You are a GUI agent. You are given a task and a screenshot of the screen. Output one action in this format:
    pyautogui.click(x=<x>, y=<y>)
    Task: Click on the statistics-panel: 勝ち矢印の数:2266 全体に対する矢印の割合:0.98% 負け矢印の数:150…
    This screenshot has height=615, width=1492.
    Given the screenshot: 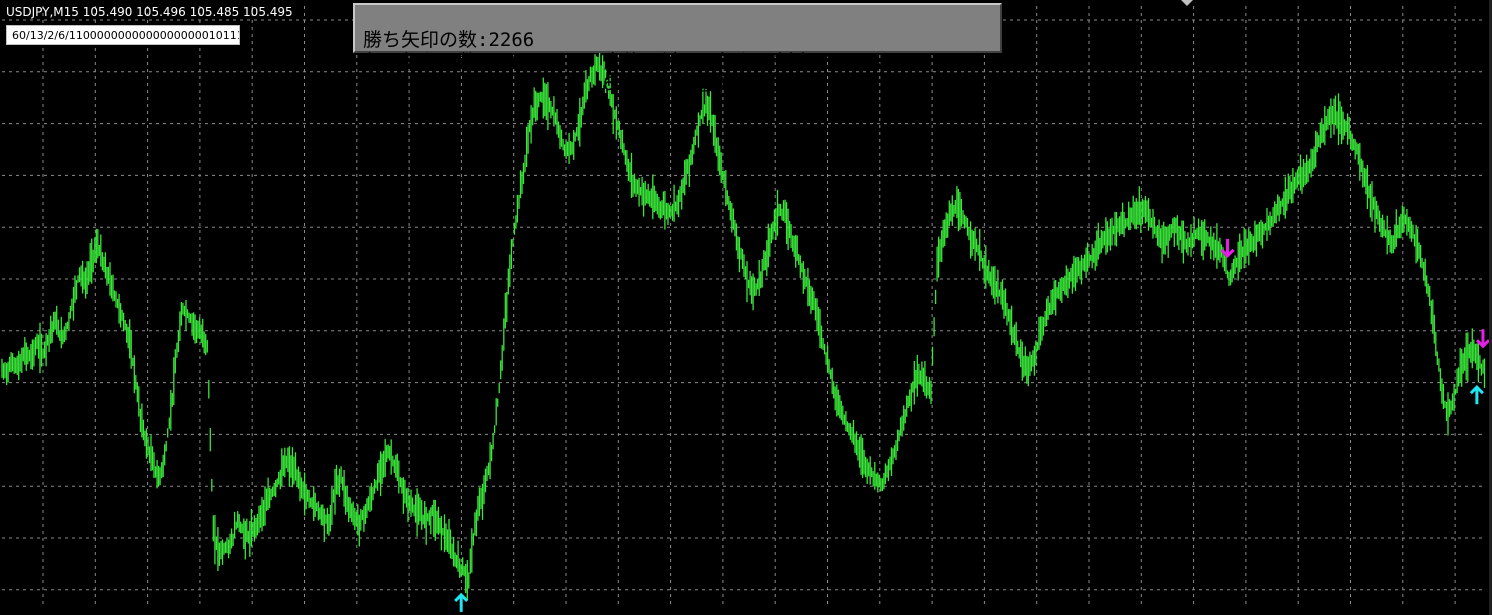 What is the action you would take?
    pyautogui.click(x=677, y=49)
    